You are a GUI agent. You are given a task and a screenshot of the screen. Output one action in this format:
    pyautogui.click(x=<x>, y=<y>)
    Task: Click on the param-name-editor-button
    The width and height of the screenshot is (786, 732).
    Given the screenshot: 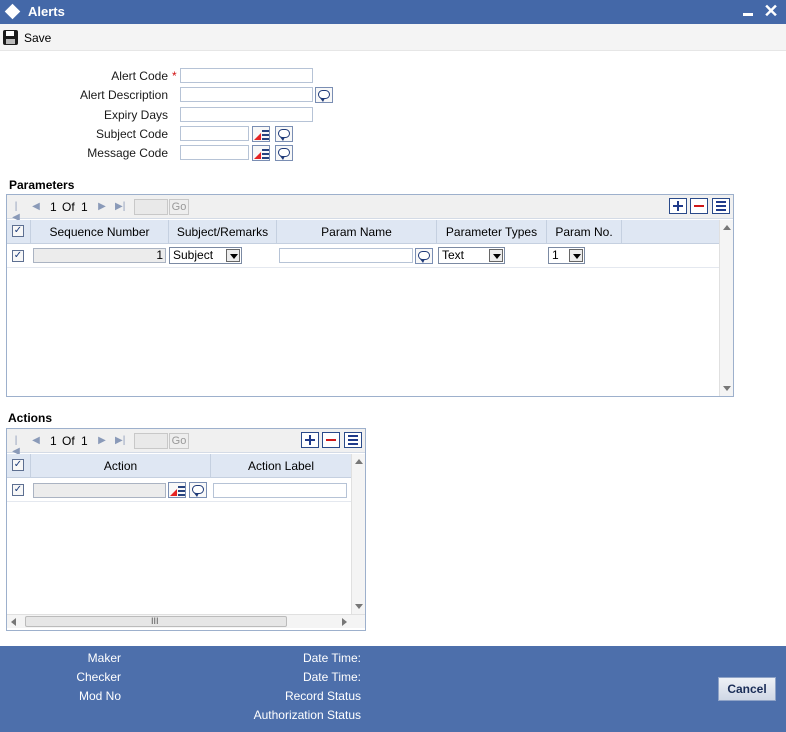 What is the action you would take?
    pyautogui.click(x=424, y=256)
    